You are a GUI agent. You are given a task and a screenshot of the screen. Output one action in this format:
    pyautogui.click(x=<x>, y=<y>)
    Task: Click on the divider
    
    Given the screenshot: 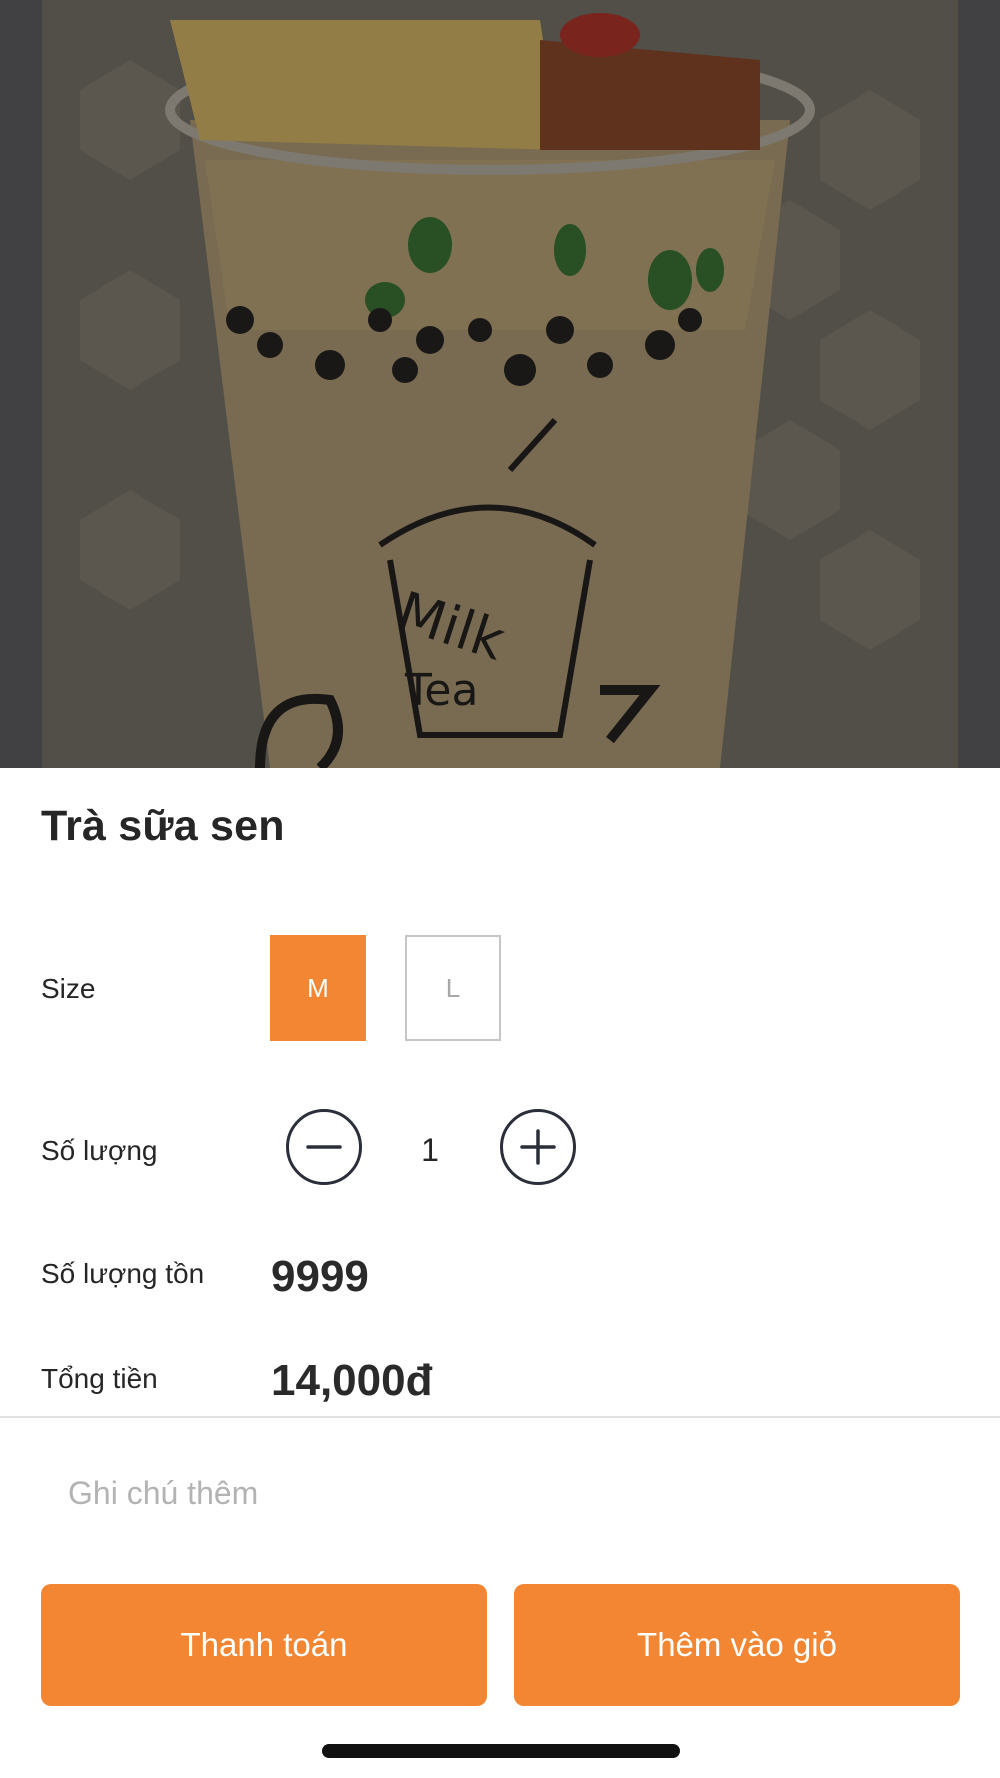 What is the action you would take?
    pyautogui.click(x=500, y=1417)
    